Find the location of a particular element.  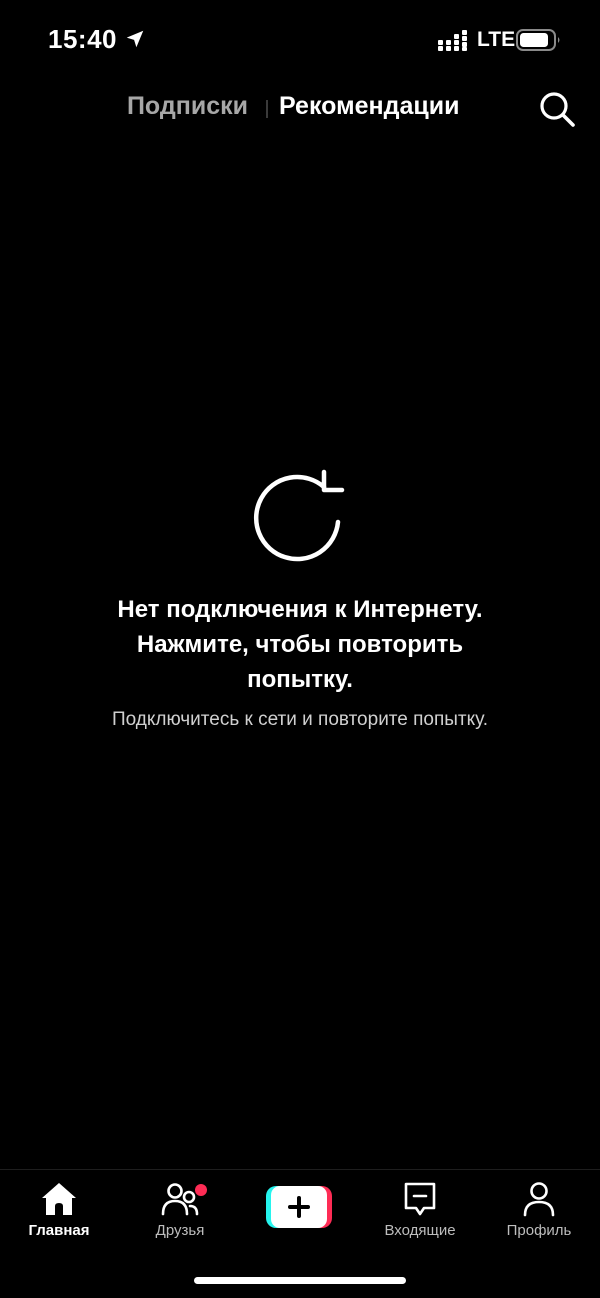

create-button is located at coordinates (299, 1207).